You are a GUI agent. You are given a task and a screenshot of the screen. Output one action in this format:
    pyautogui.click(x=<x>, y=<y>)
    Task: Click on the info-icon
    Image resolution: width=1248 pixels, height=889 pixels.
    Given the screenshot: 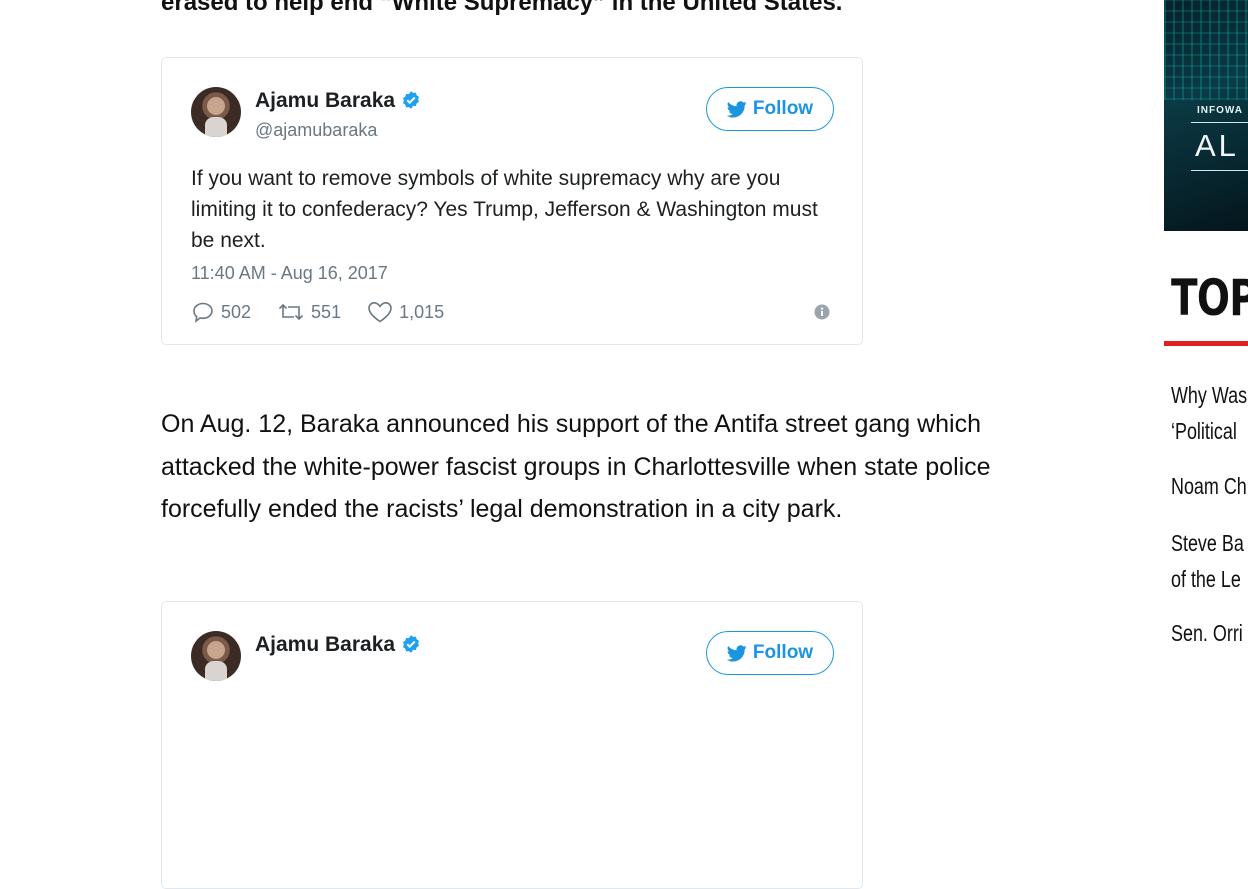 What is the action you would take?
    pyautogui.click(x=822, y=312)
    